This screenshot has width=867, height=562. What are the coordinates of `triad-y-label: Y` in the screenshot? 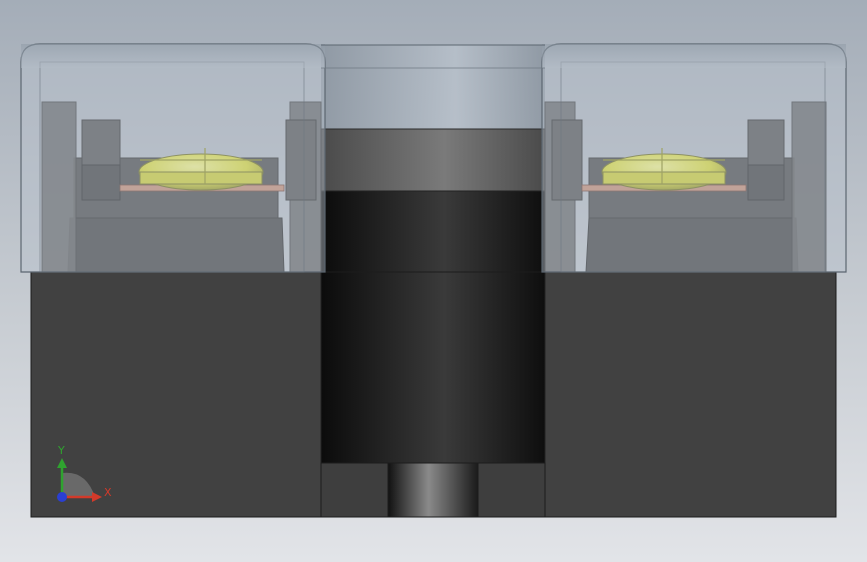 It's located at (61, 450).